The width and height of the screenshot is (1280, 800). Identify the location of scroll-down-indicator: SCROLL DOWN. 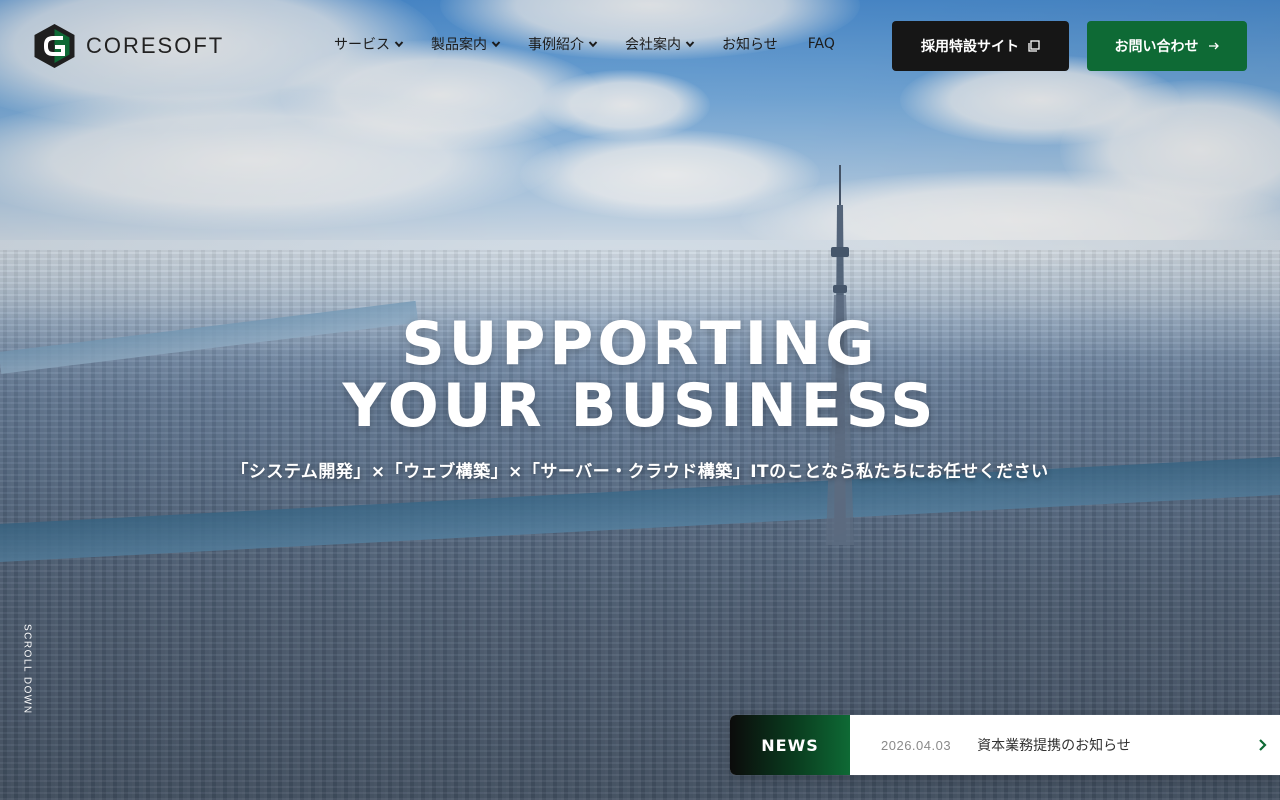
(27, 672).